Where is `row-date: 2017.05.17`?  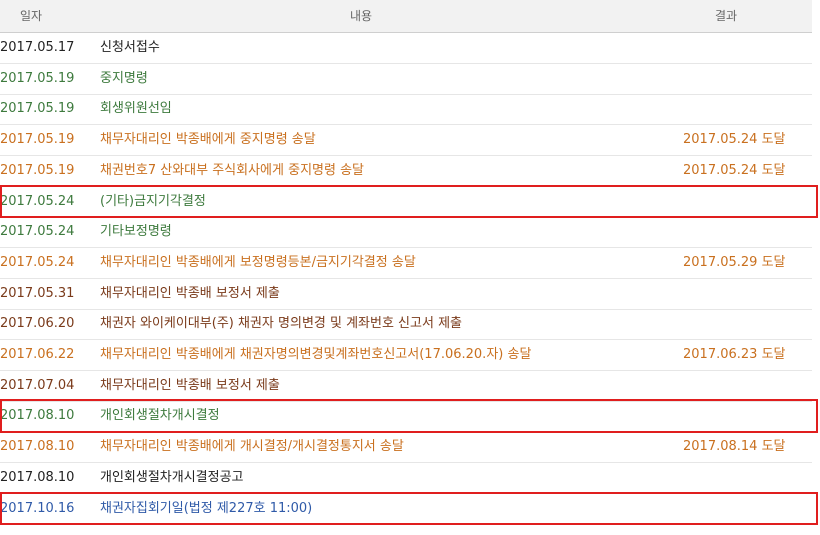
row-date: 2017.05.17 is located at coordinates (37, 47).